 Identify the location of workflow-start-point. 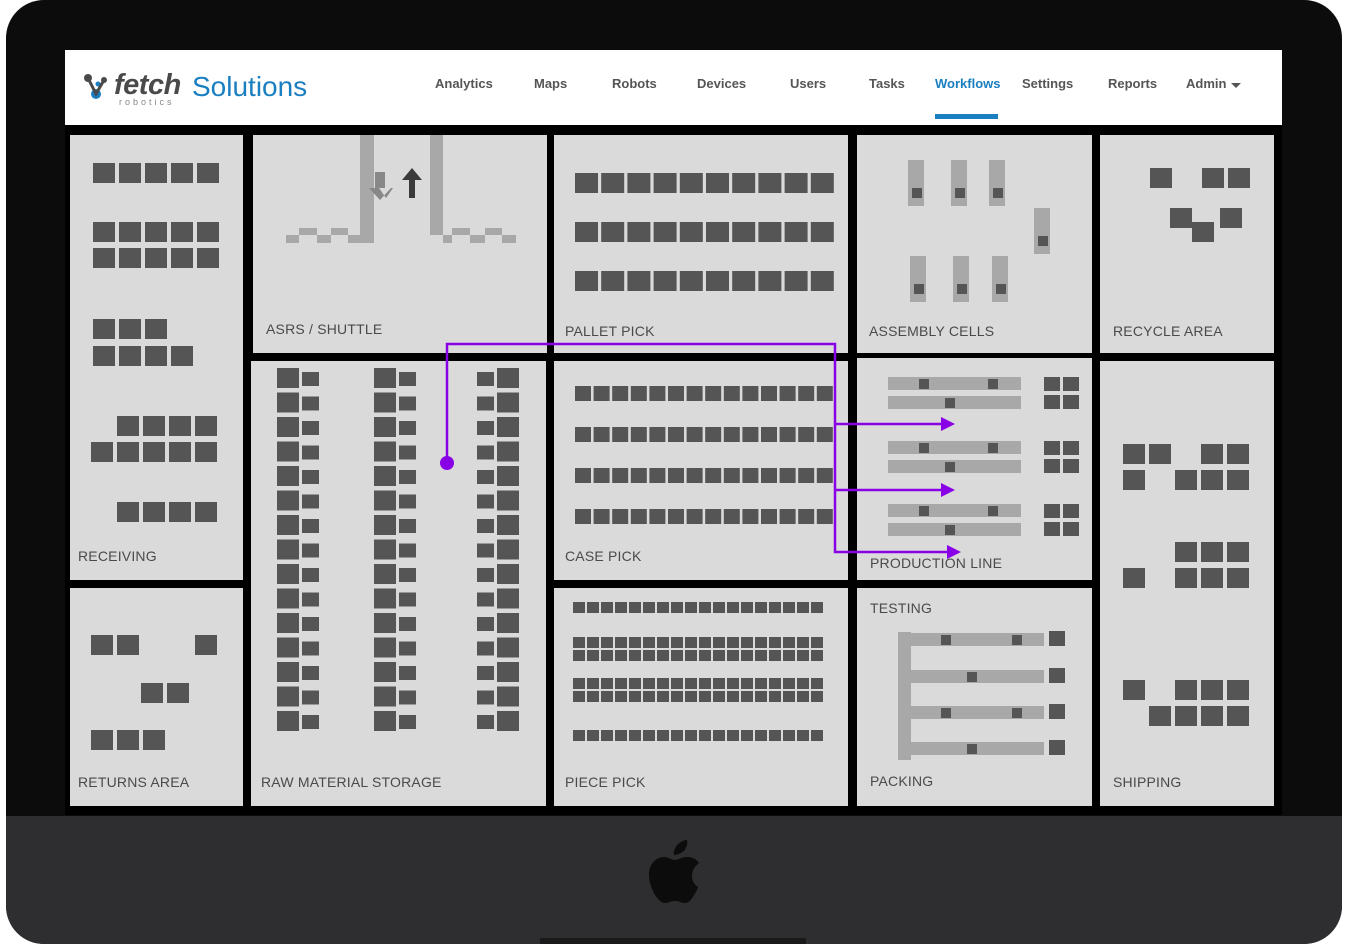
(447, 463).